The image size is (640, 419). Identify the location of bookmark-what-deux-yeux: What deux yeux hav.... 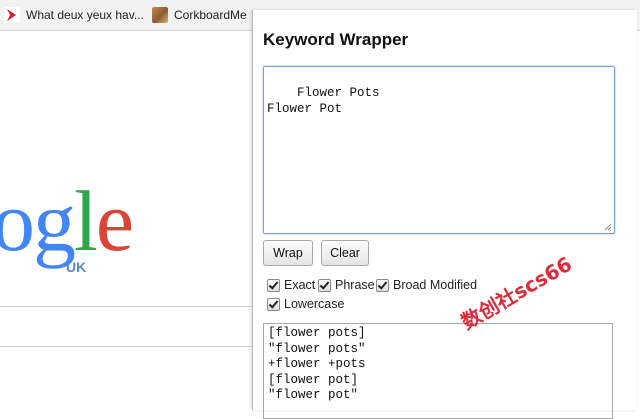
(74, 15).